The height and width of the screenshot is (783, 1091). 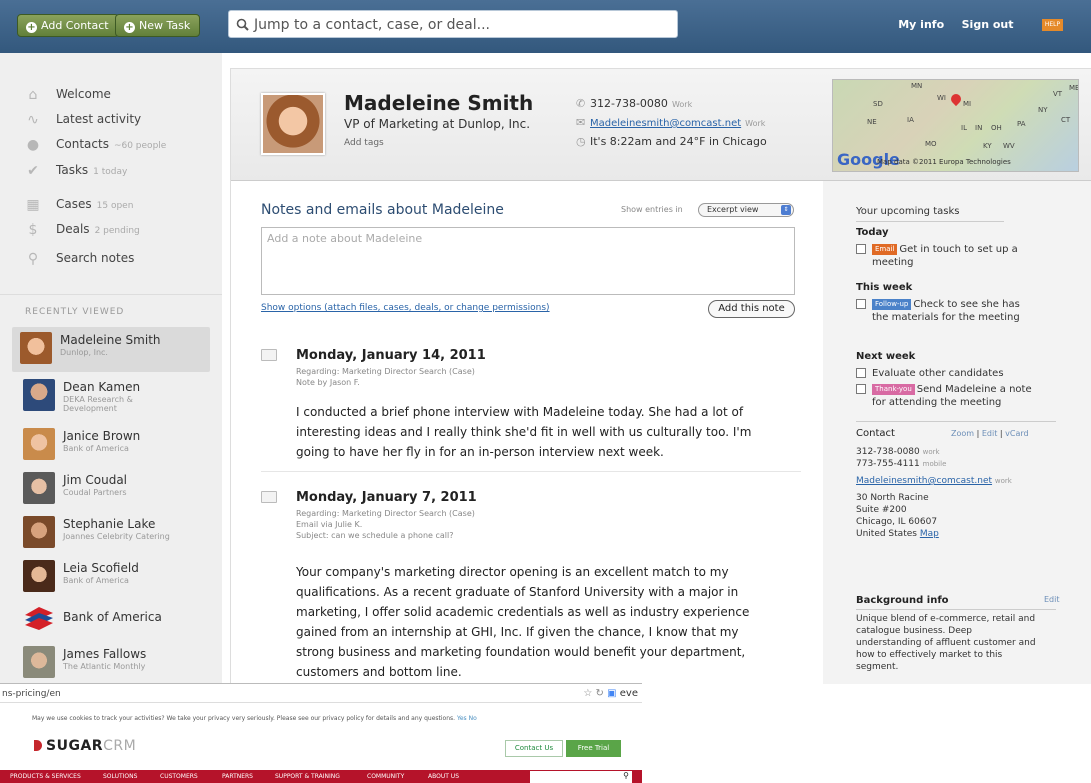 I want to click on recent-item: Madeleine Smith Dunlop, Inc., so click(x=111, y=349).